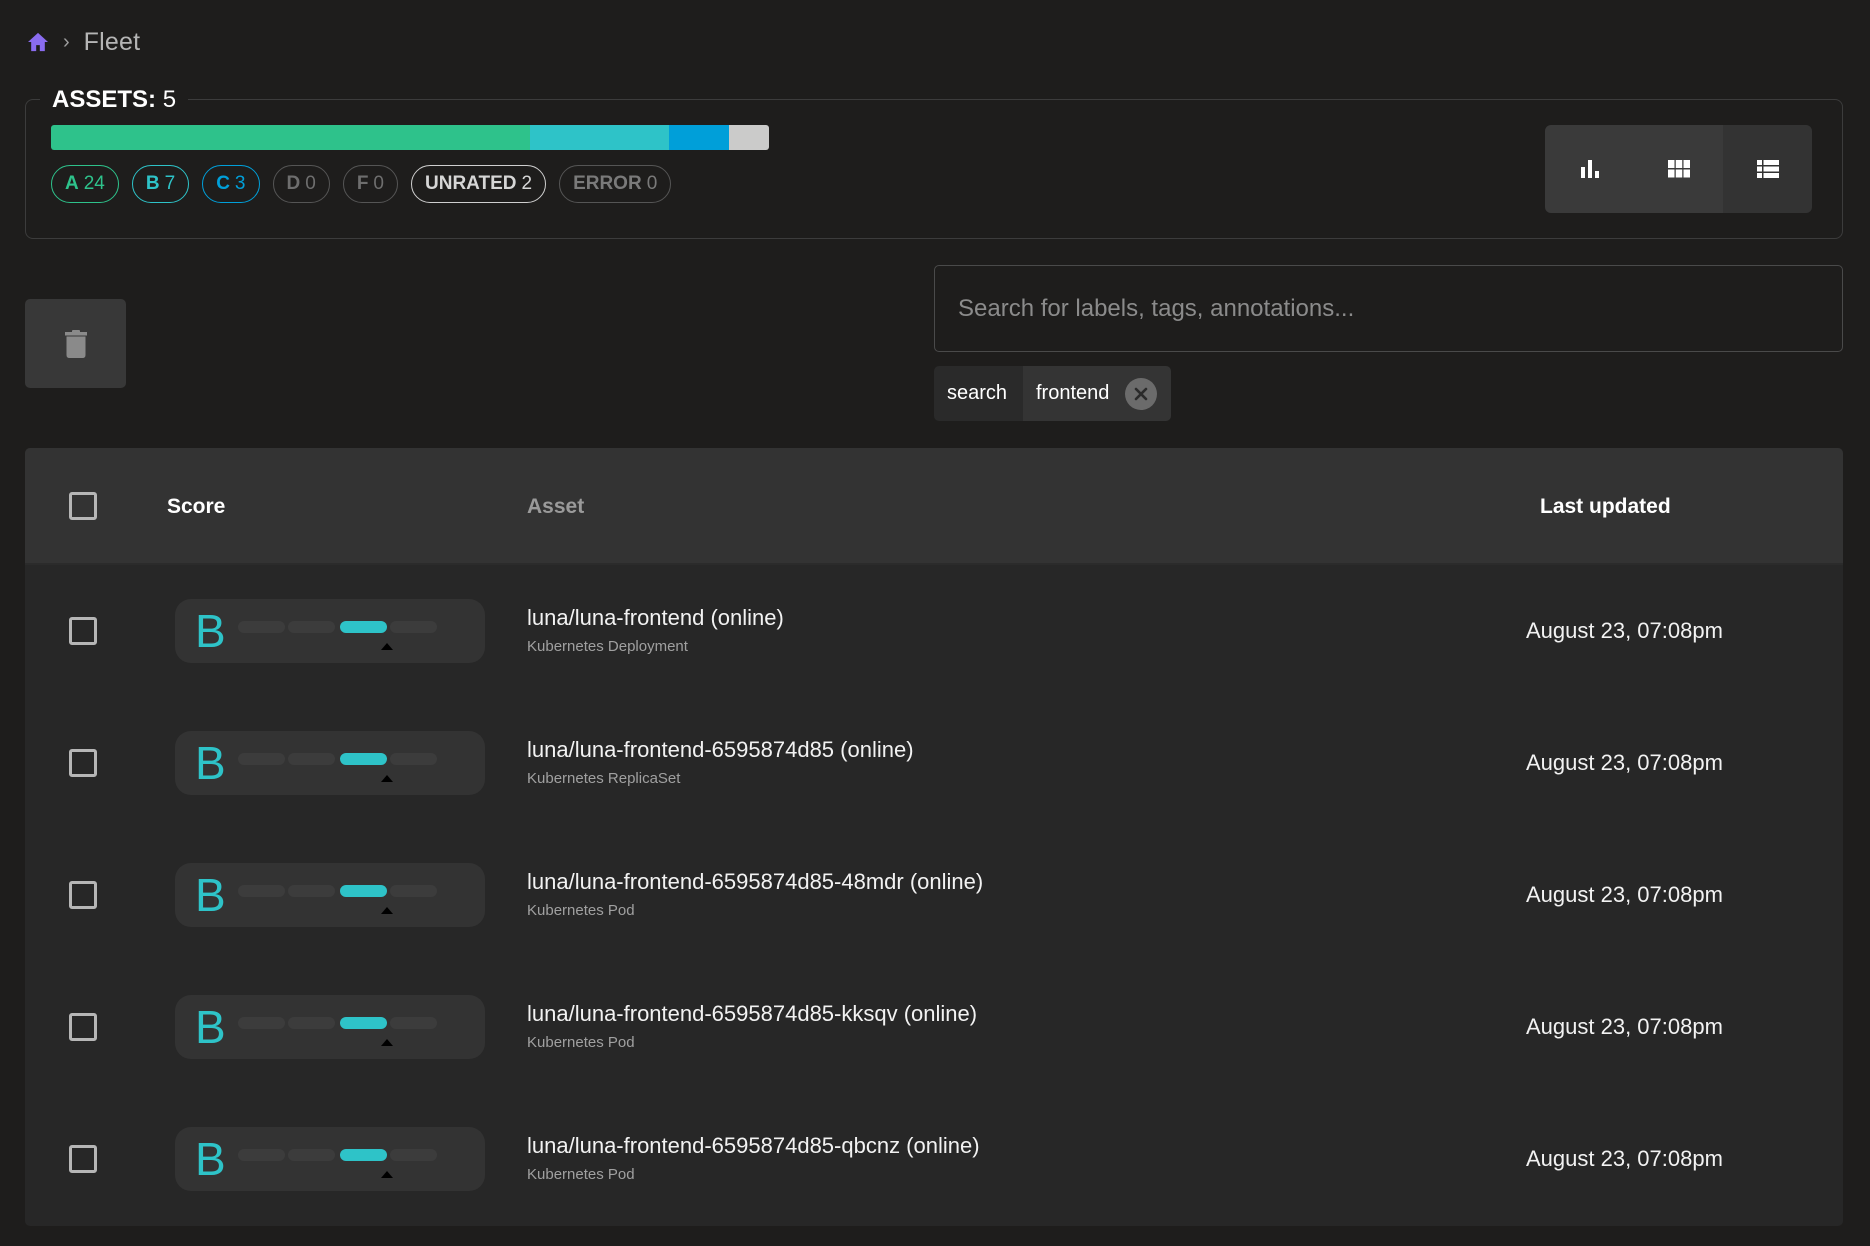 Image resolution: width=1870 pixels, height=1246 pixels. Describe the element at coordinates (607, 646) in the screenshot. I see `asset-type: Kubernetes Deployment` at that location.